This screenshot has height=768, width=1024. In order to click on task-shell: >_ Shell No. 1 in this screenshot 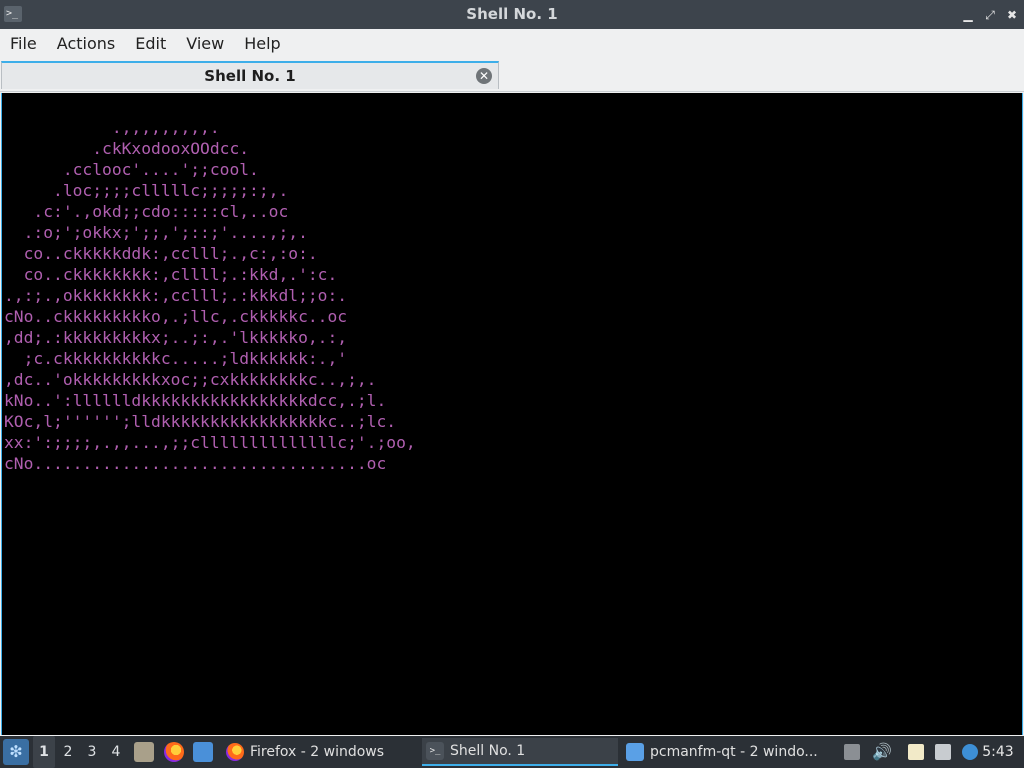, I will do `click(520, 752)`.